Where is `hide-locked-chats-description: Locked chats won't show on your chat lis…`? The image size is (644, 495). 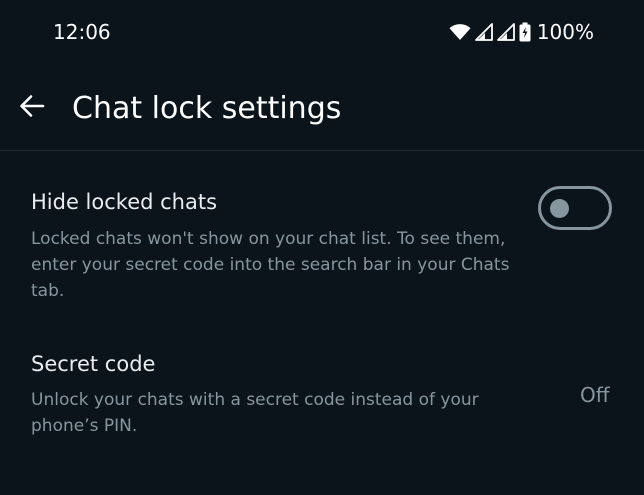 hide-locked-chats-description: Locked chats won't show on your chat lis… is located at coordinates (270, 265).